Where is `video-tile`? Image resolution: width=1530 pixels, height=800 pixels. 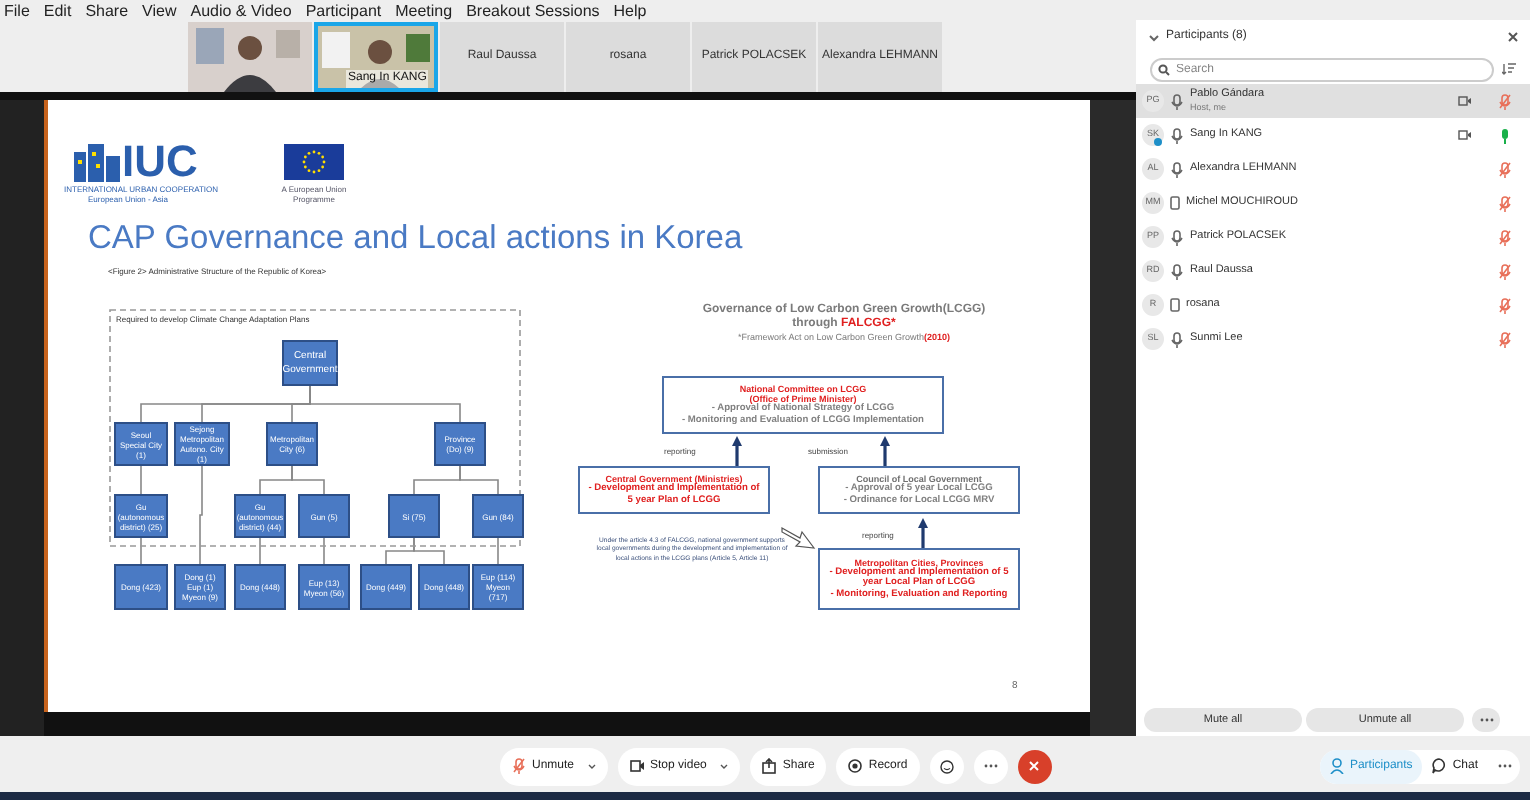 video-tile is located at coordinates (250, 57).